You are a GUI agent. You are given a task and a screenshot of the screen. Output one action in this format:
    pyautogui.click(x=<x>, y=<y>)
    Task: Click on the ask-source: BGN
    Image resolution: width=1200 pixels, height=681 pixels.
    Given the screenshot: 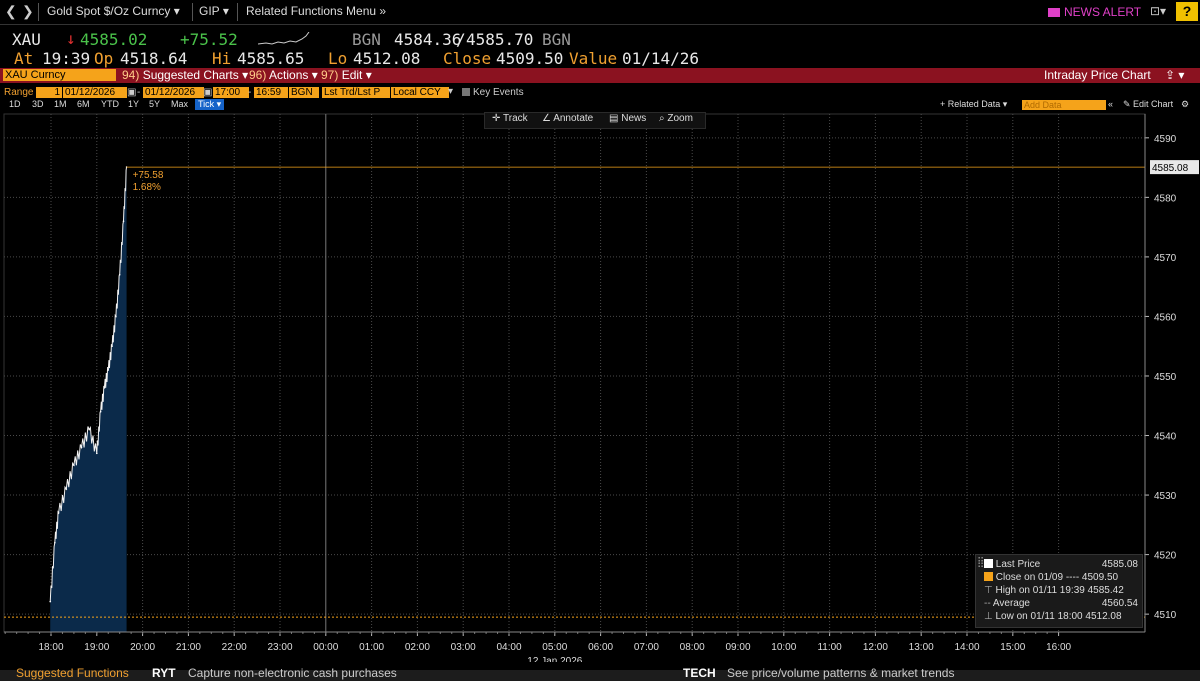 What is the action you would take?
    pyautogui.click(x=556, y=39)
    